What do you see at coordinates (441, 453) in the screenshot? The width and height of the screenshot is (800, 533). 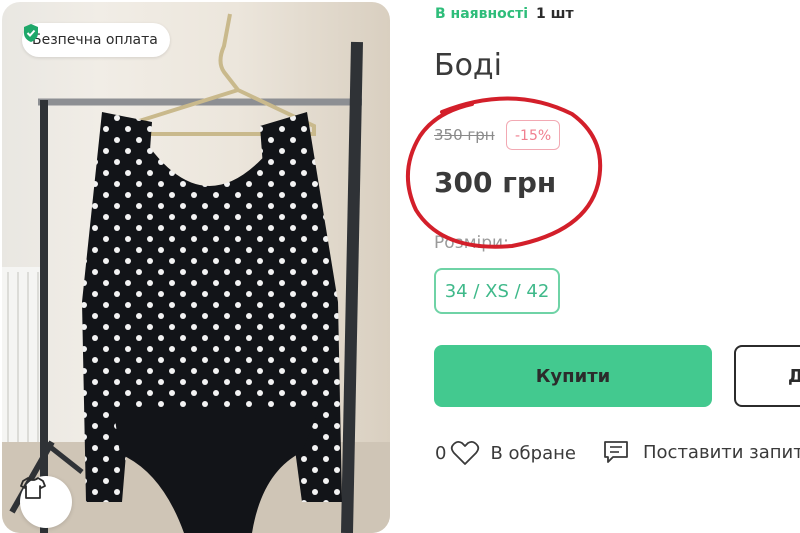 I see `favorites-count: 0` at bounding box center [441, 453].